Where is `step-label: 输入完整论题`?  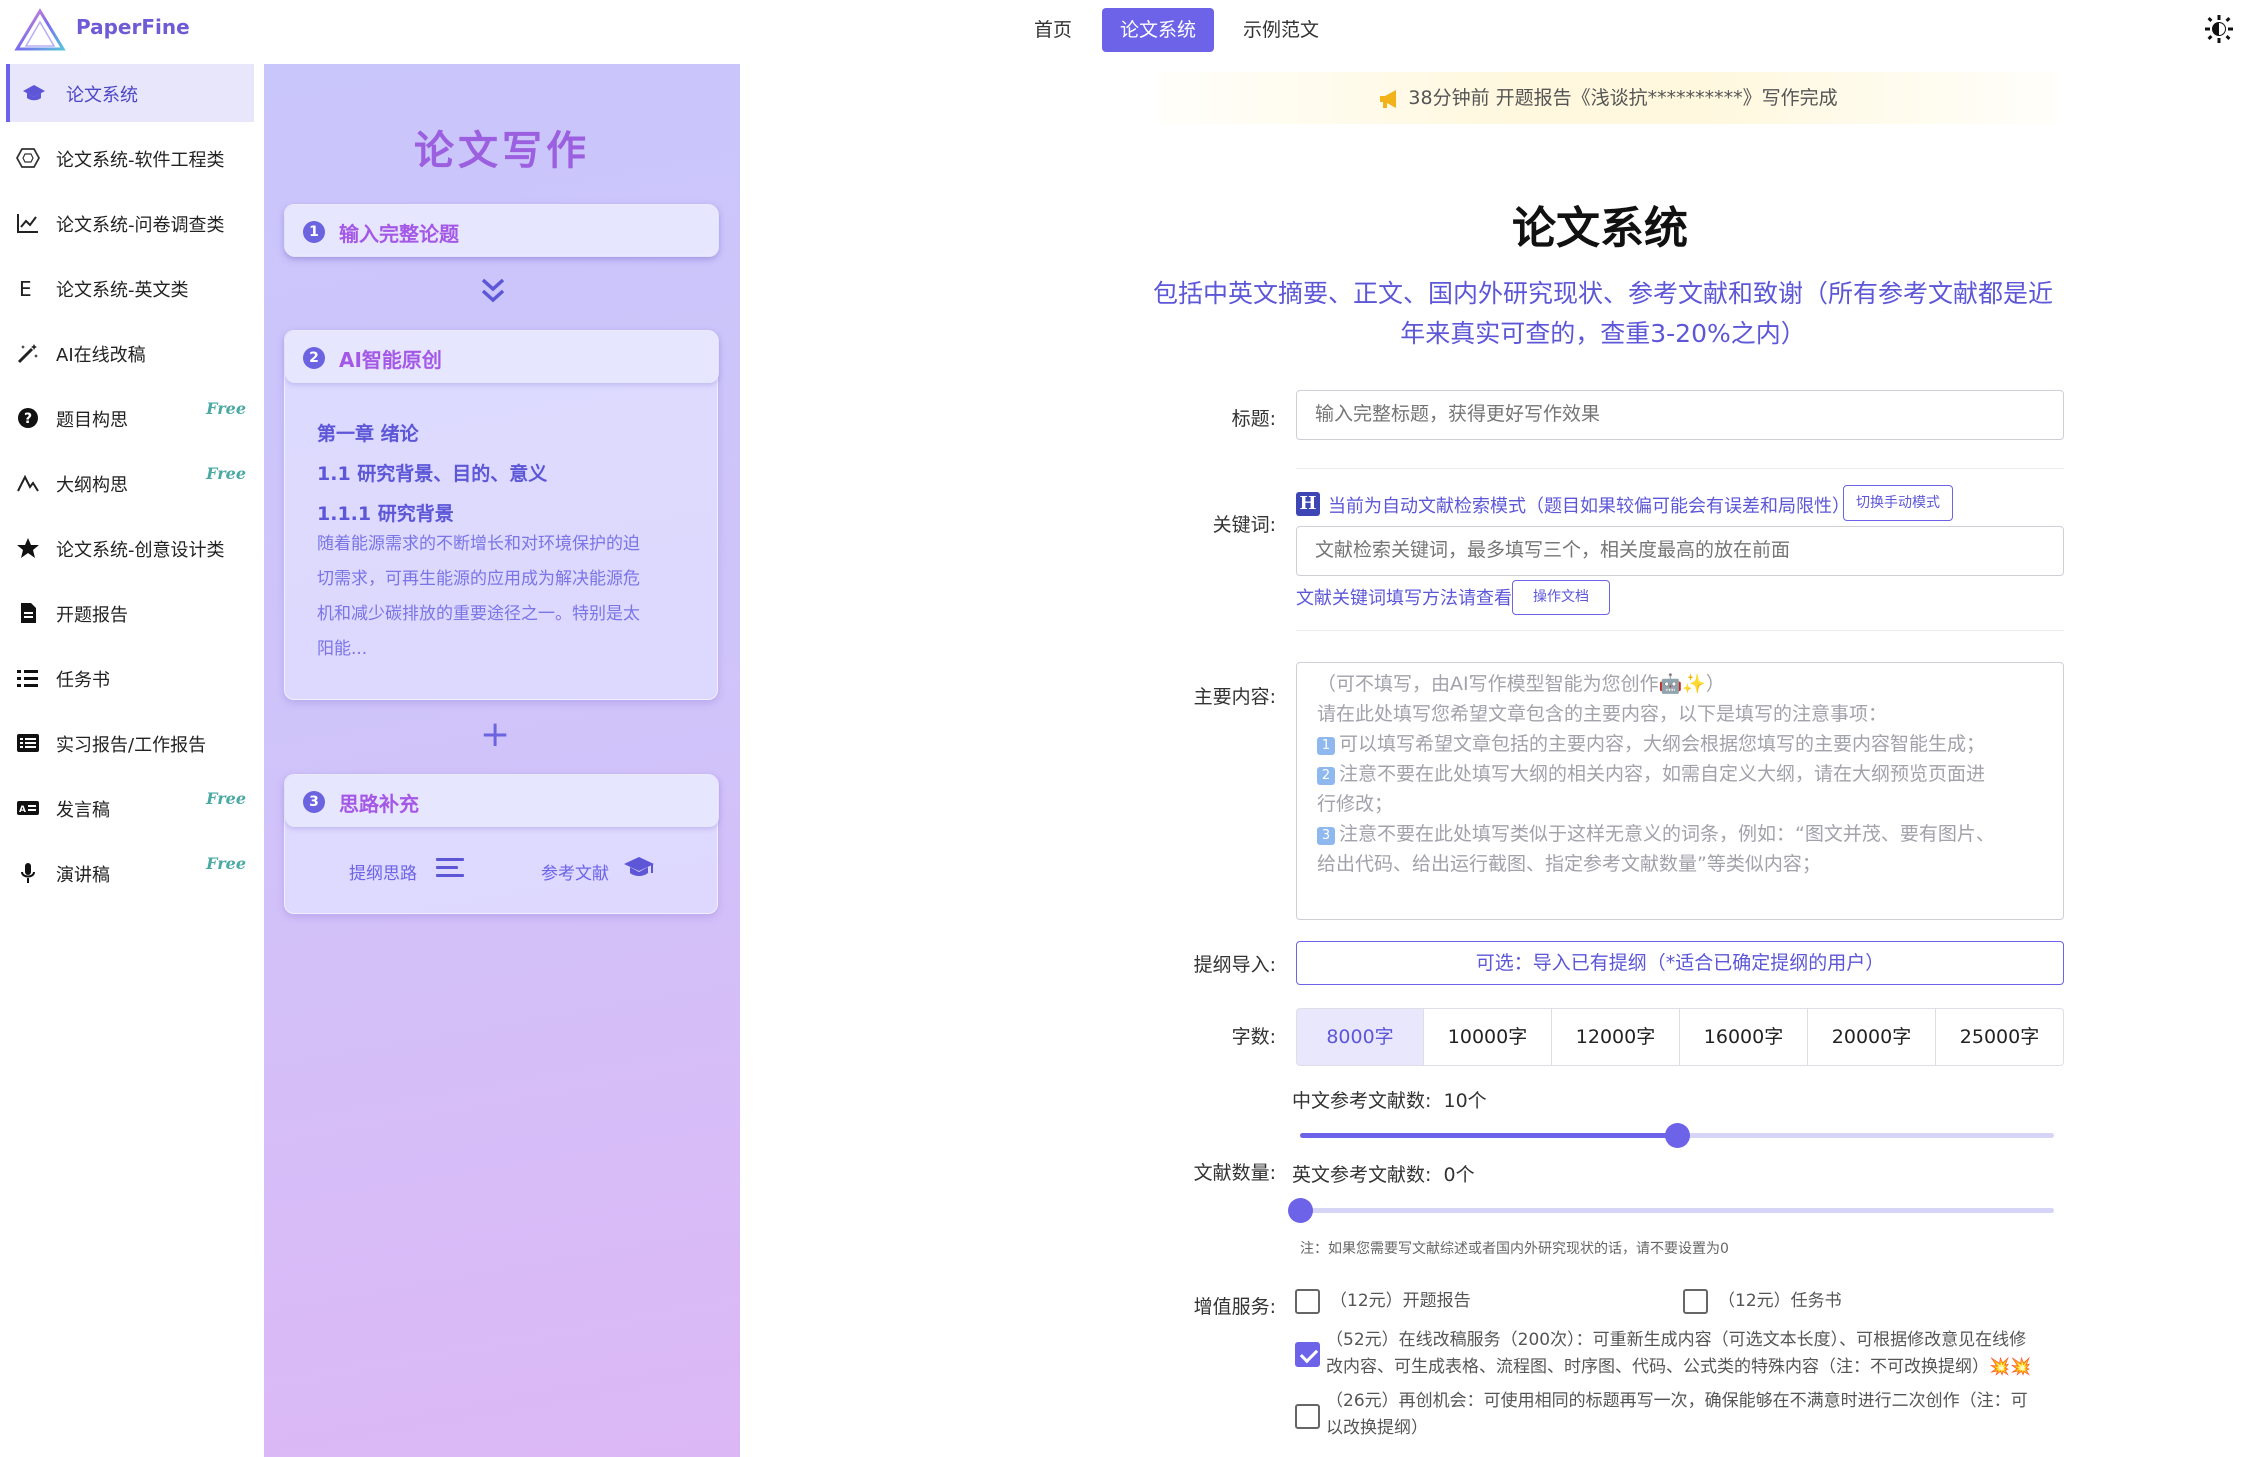 step-label: 输入完整论题 is located at coordinates (399, 234).